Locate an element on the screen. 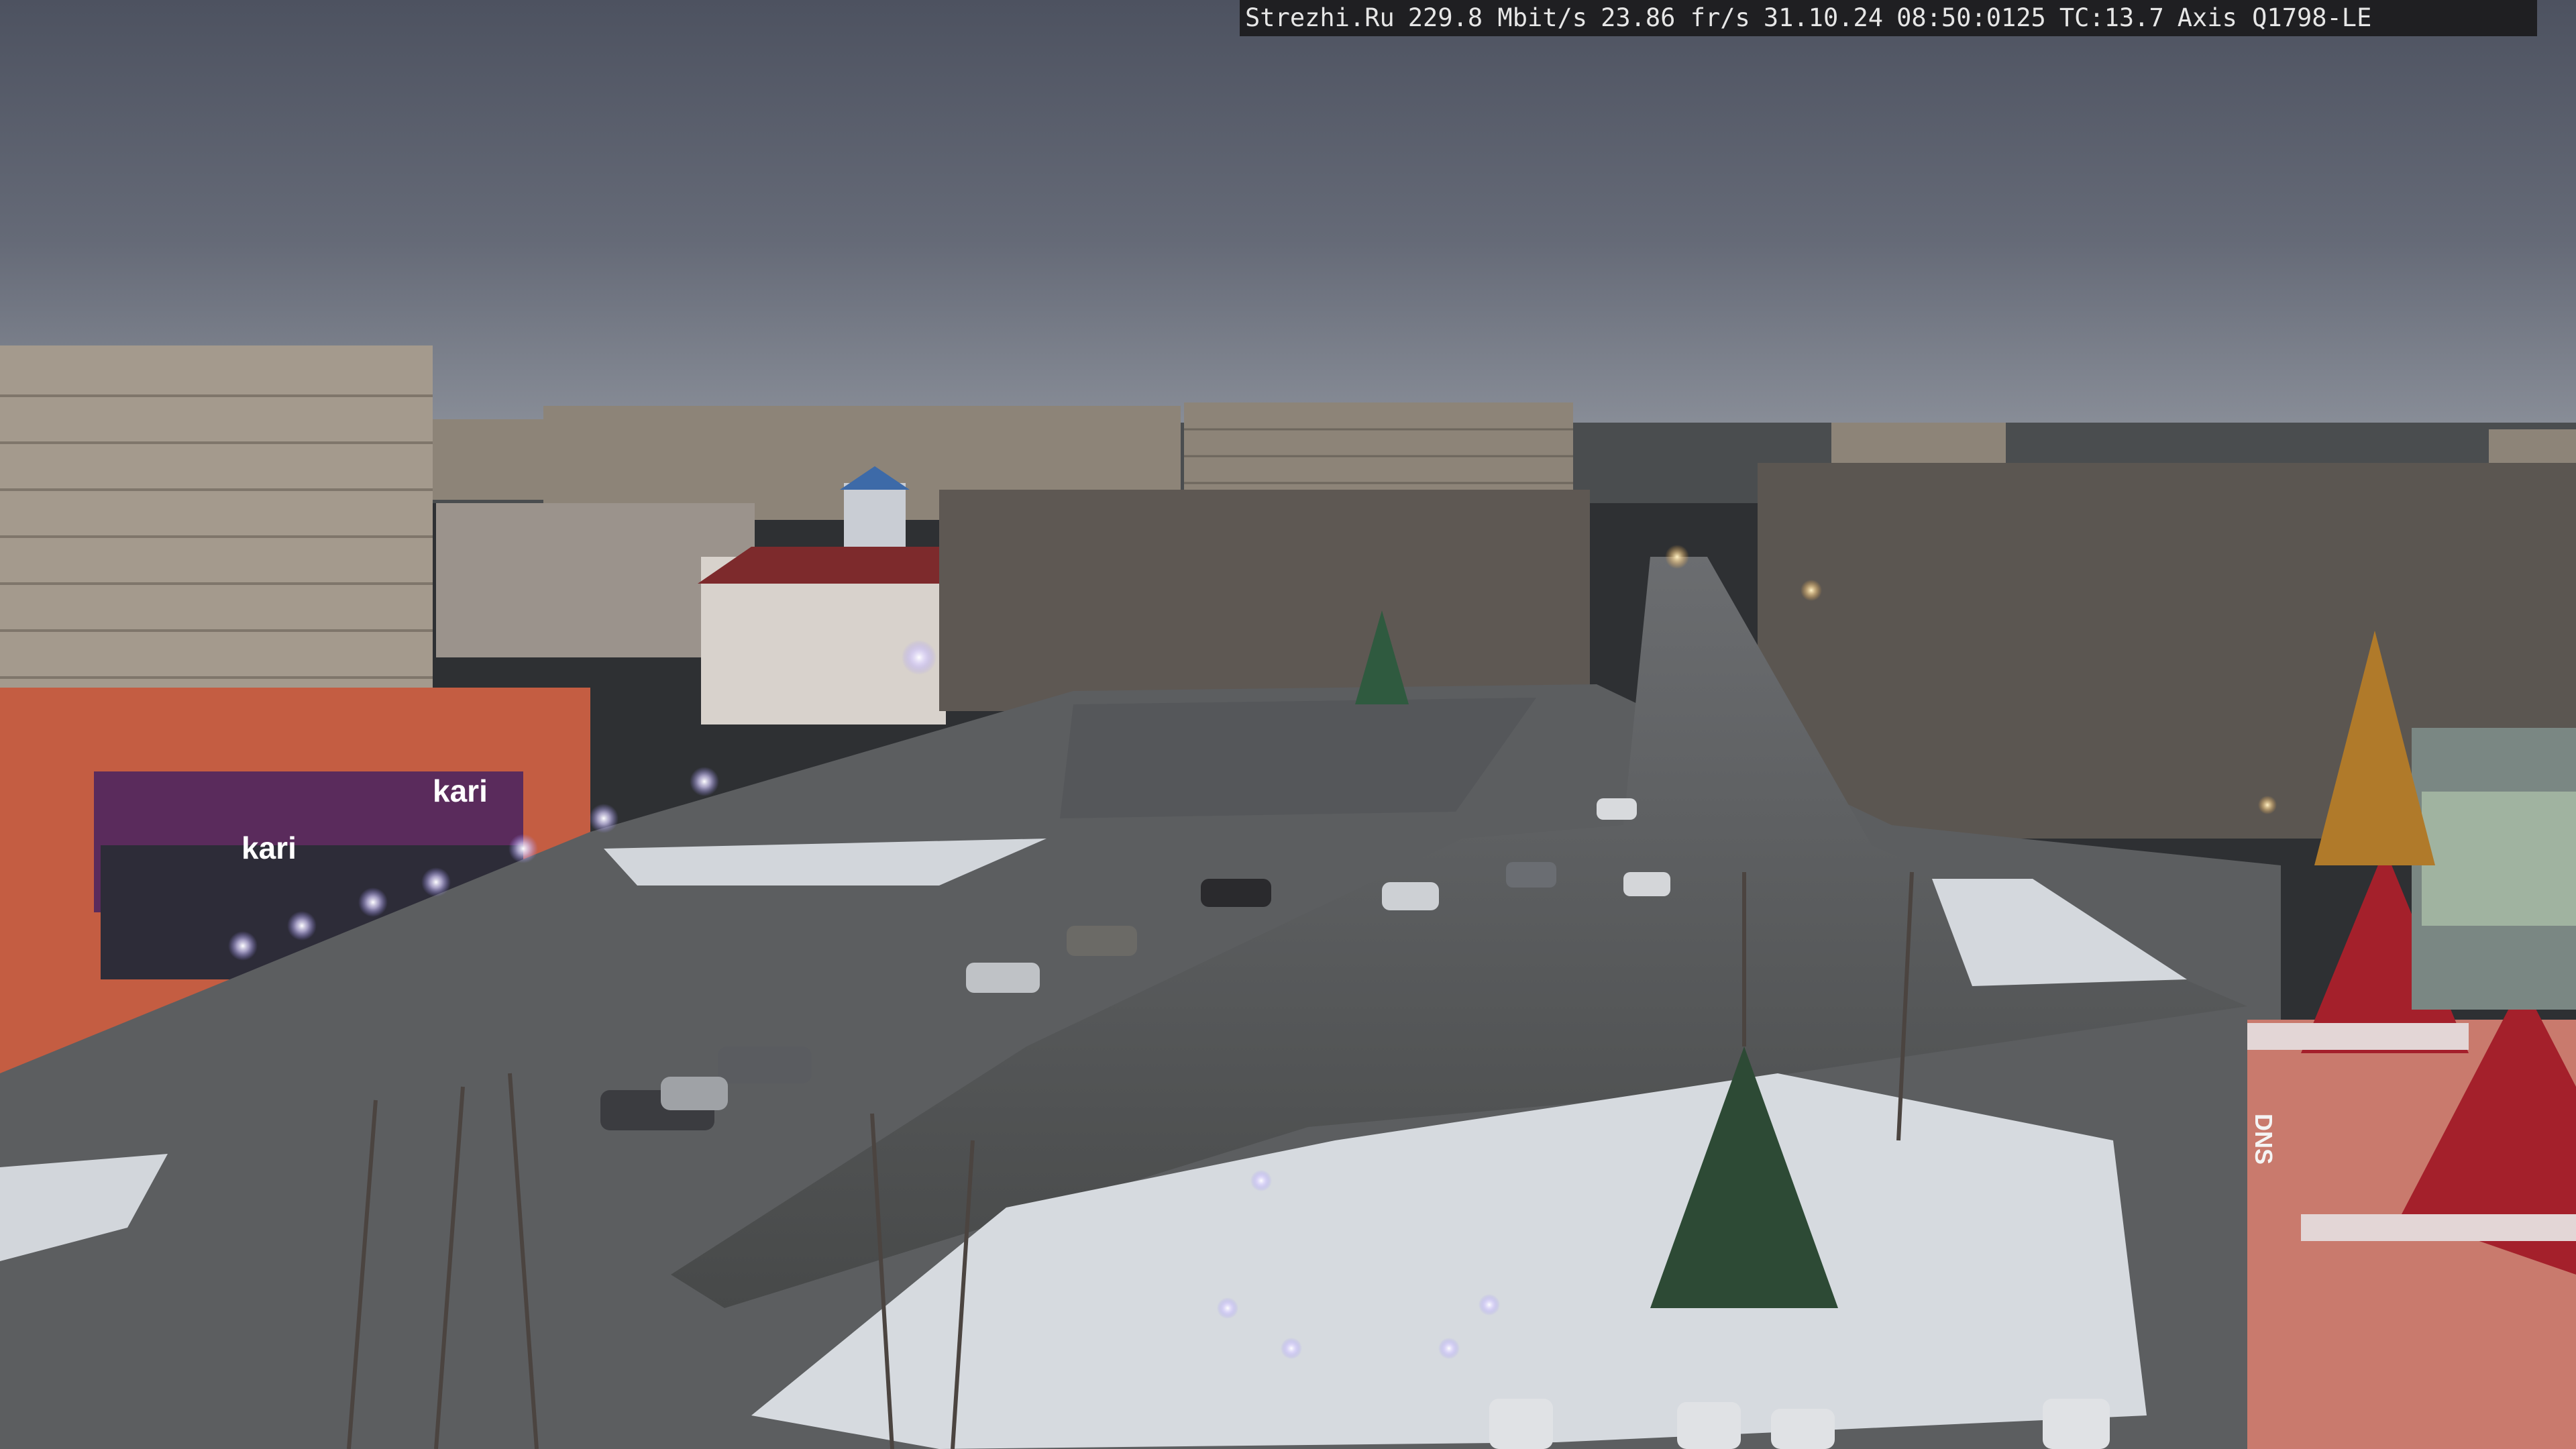  overlay-framerate: 23.86 fr/s is located at coordinates (1675, 17).